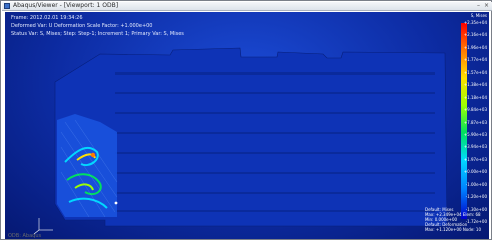 This screenshot has height=240, width=492. I want to click on title-bar: Abaqus/Viewer - [Viewport: 1 ODB] – ×, so click(247, 6).